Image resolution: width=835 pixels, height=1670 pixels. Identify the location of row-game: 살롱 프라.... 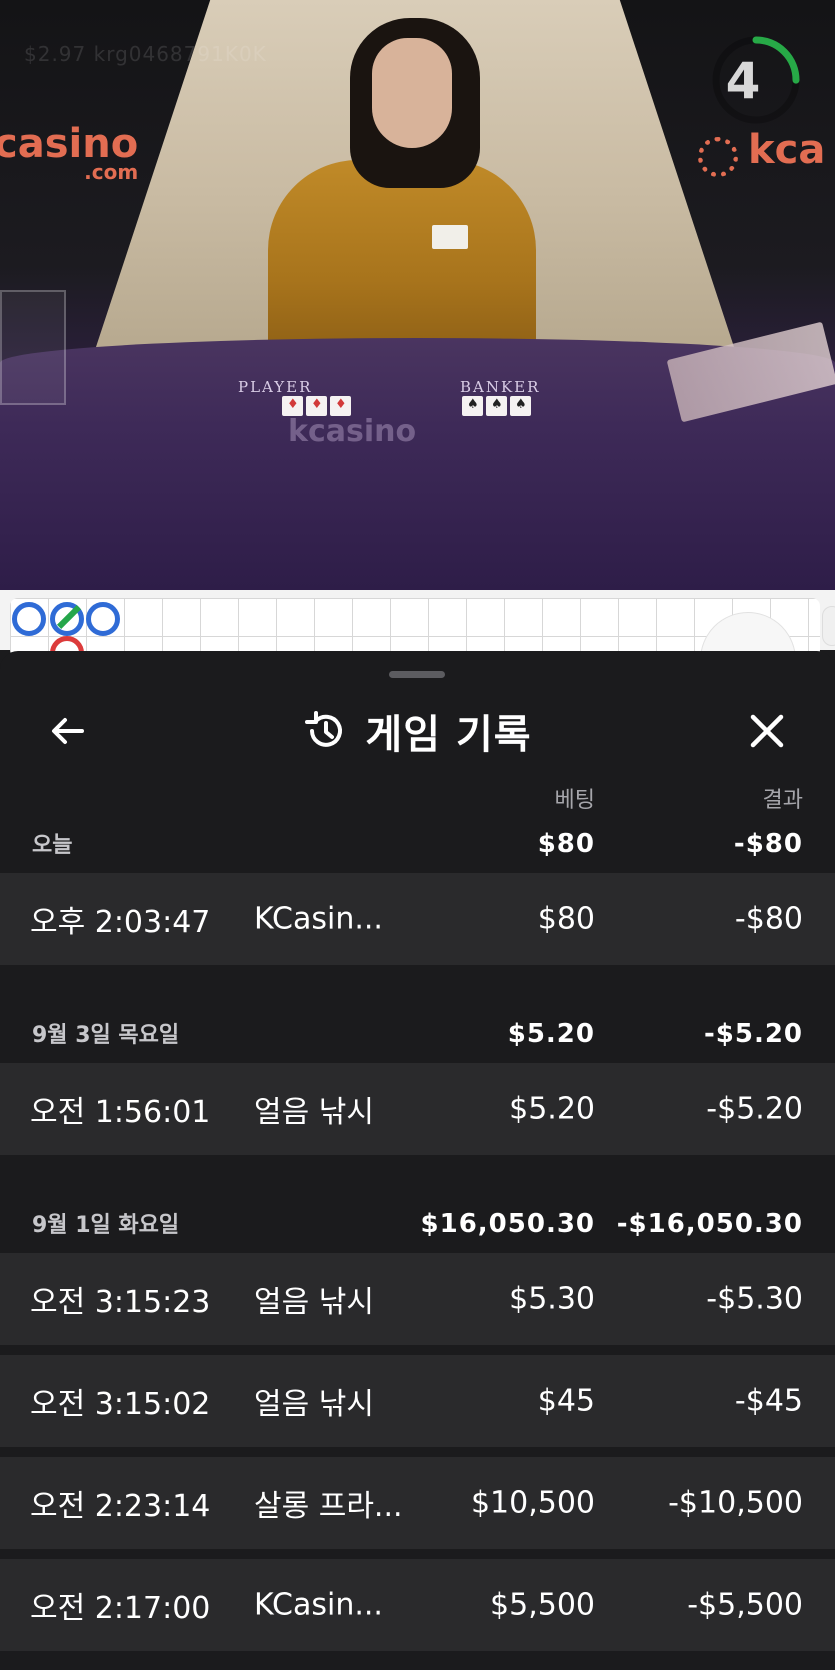
(328, 1506).